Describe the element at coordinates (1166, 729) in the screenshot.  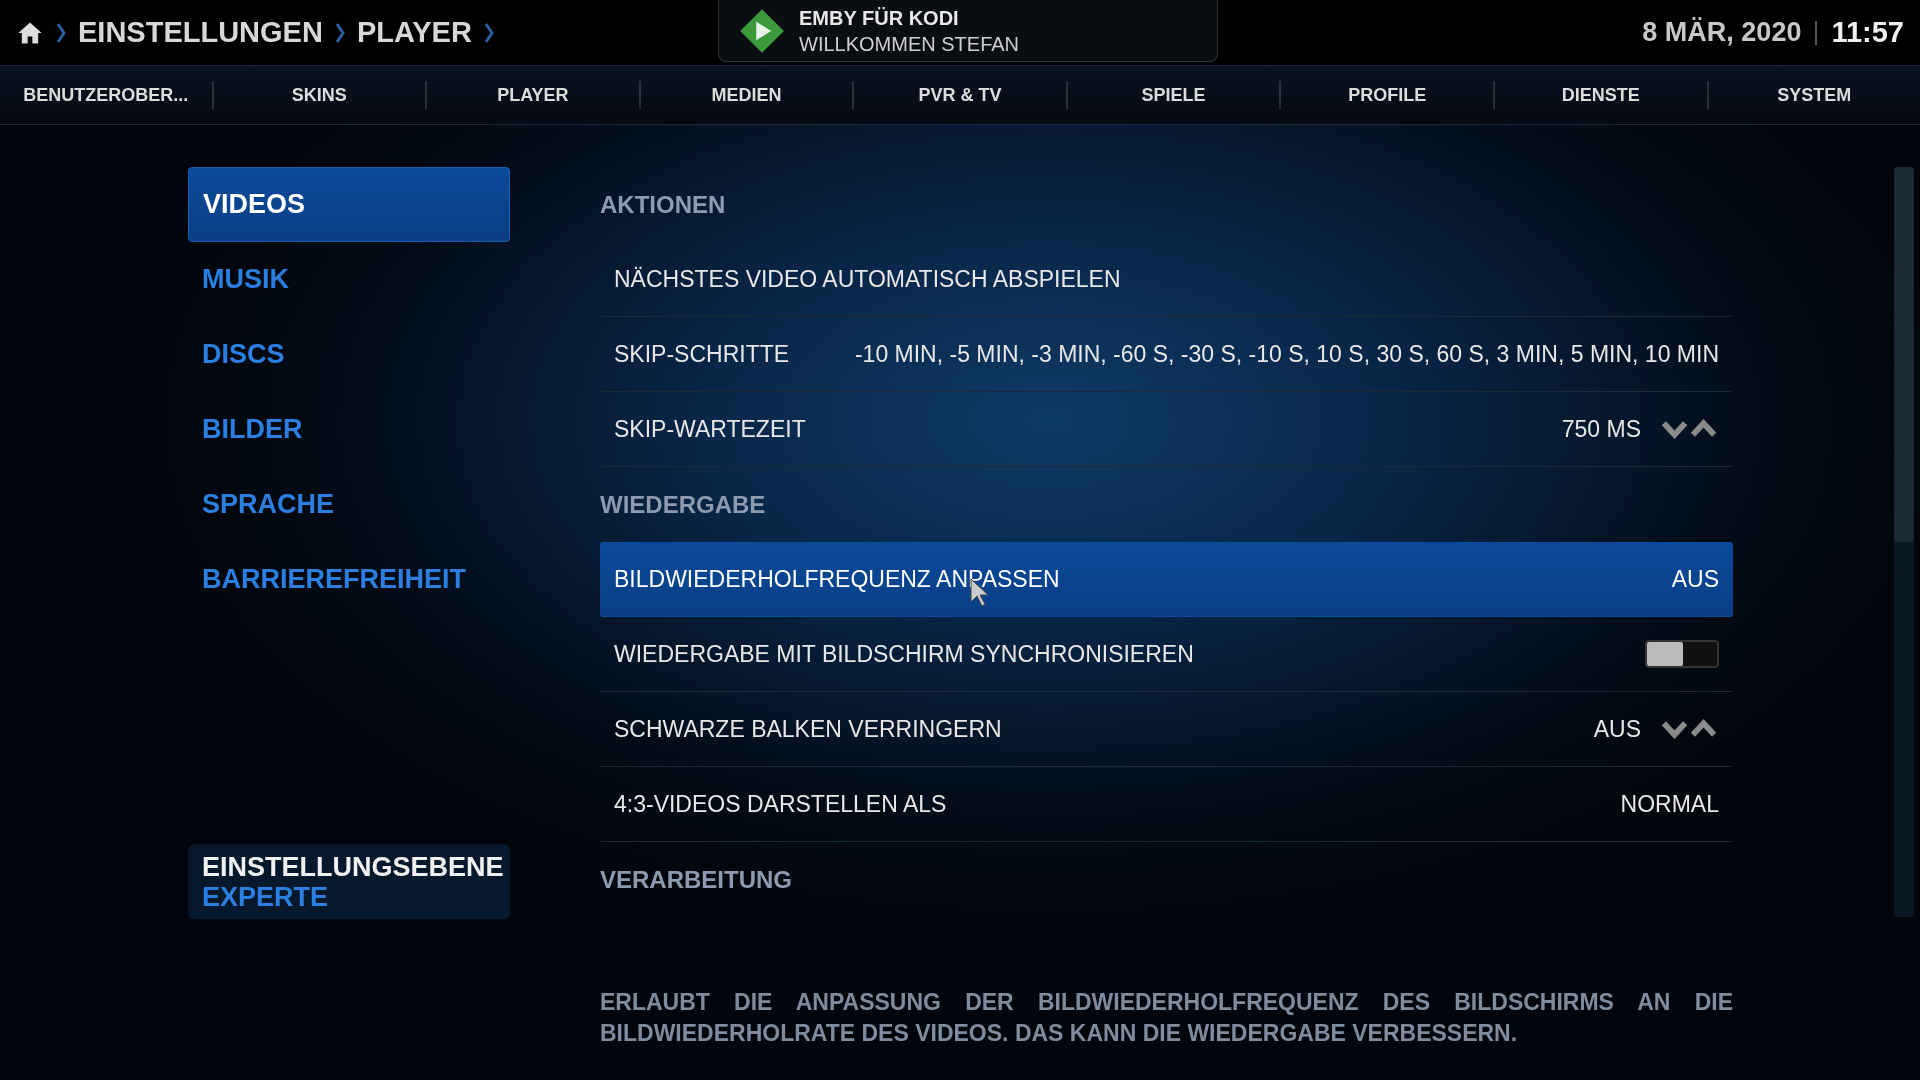
I see `setting-row: SCHWARZE BALKEN VERRINGERN AUS` at that location.